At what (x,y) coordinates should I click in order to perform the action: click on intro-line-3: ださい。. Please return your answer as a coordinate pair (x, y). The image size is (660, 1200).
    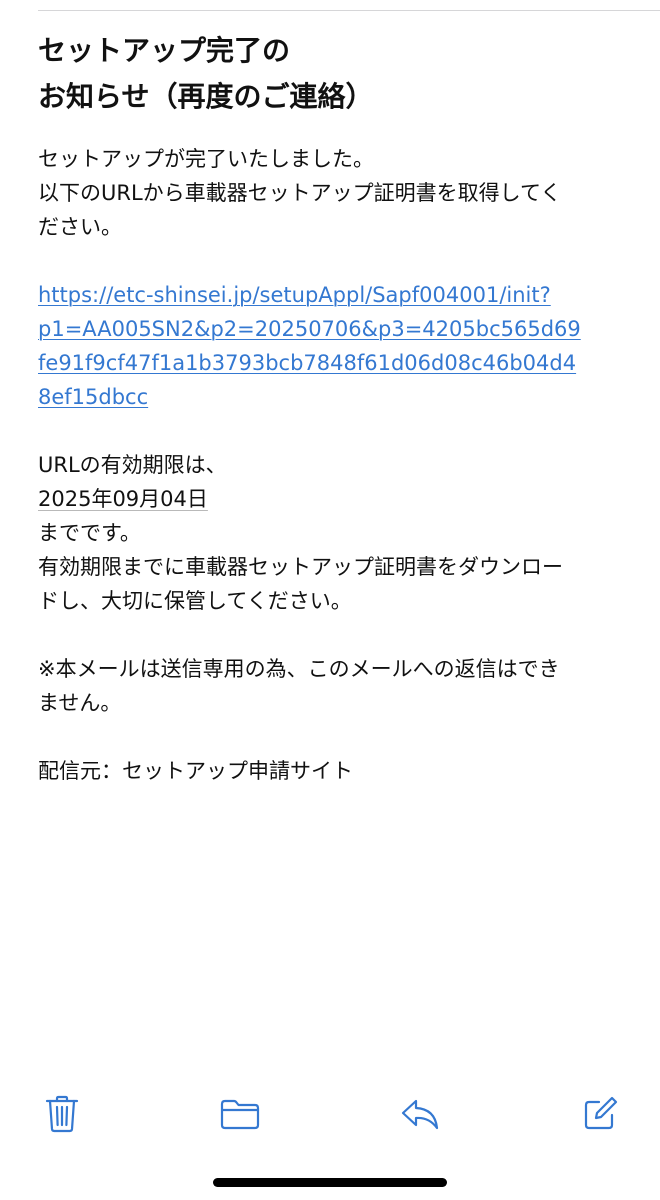
    Looking at the image, I should click on (80, 227).